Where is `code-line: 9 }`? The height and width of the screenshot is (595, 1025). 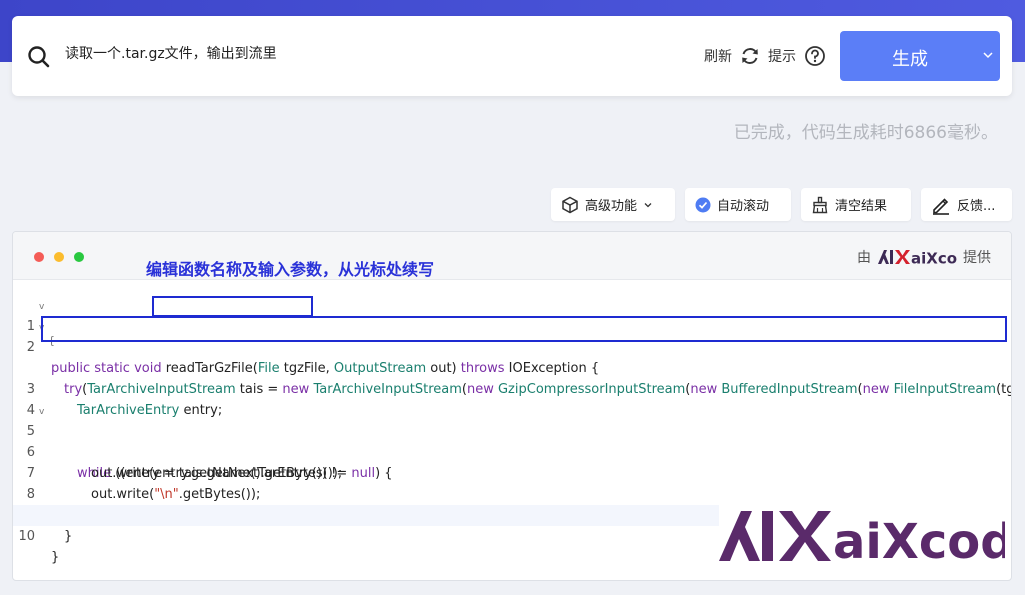
code-line: 9 } is located at coordinates (512, 514).